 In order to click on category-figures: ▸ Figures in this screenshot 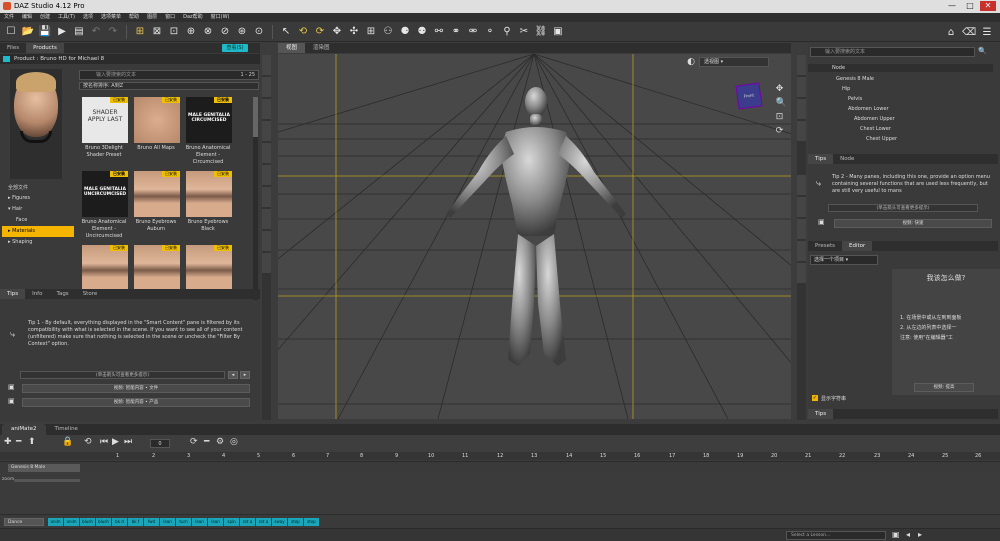, I will do `click(38, 198)`.